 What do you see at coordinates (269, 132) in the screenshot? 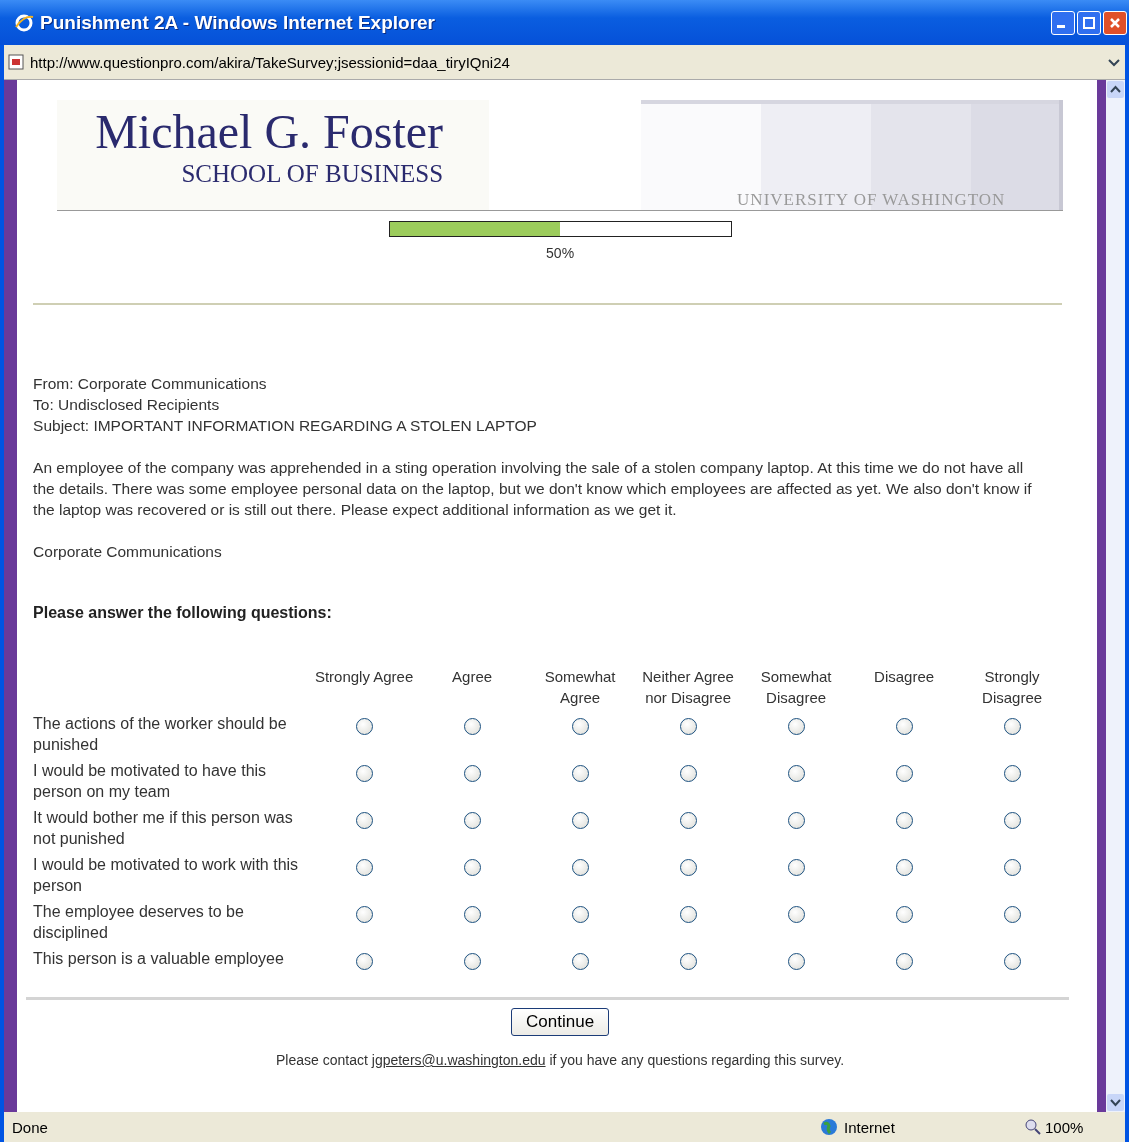
I see `logo-title: Michael G. Foster` at bounding box center [269, 132].